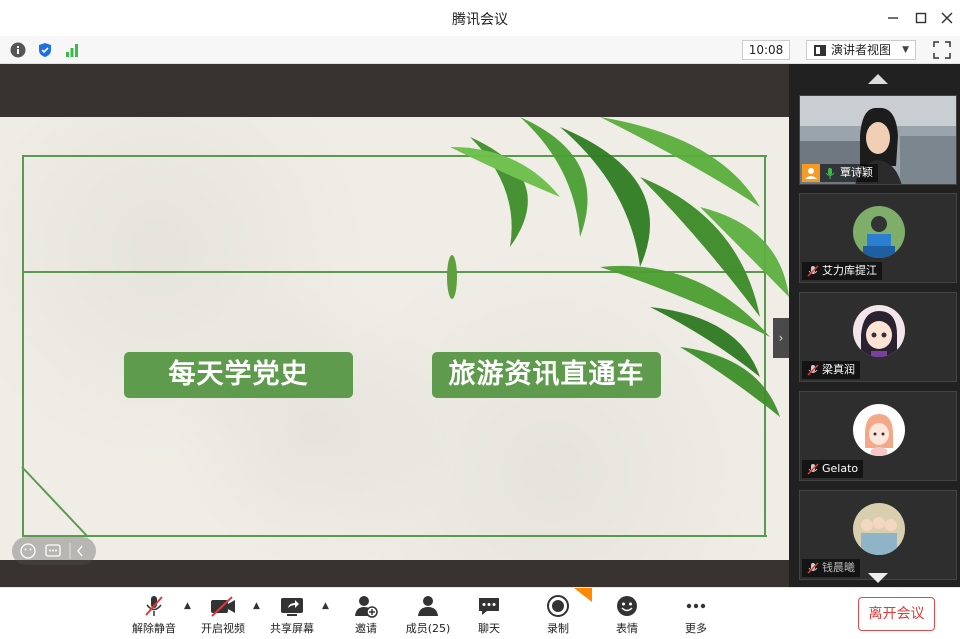  Describe the element at coordinates (489, 606) in the screenshot. I see `chat-icon` at that location.